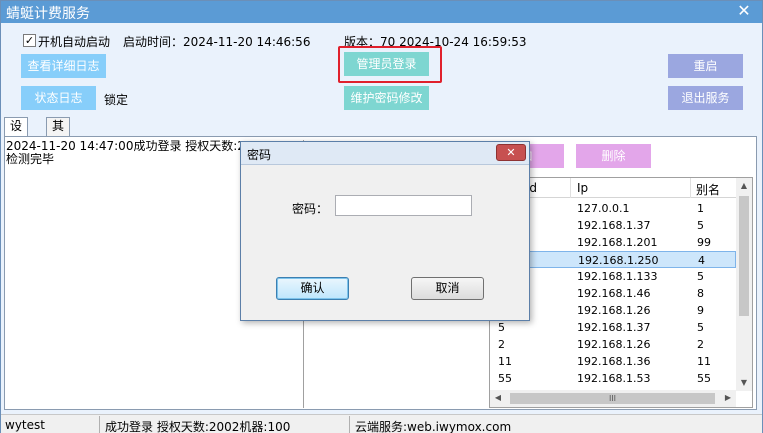 This screenshot has height=433, width=763. I want to click on tab-settings: 设置, so click(16, 133).